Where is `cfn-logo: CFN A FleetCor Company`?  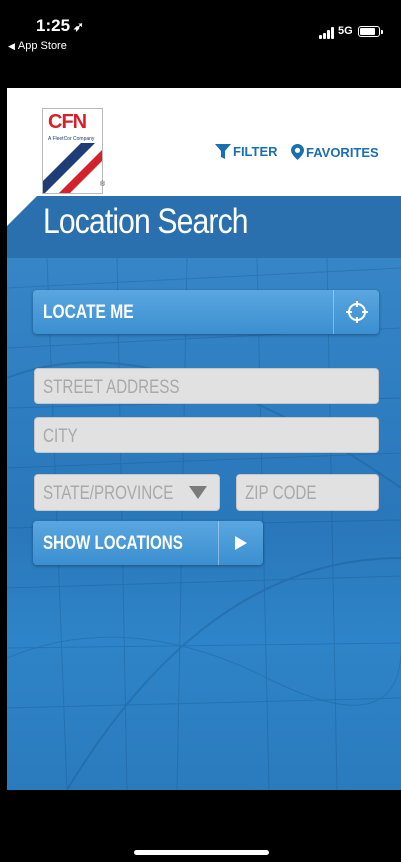
cfn-logo: CFN A FleetCor Company is located at coordinates (72, 151).